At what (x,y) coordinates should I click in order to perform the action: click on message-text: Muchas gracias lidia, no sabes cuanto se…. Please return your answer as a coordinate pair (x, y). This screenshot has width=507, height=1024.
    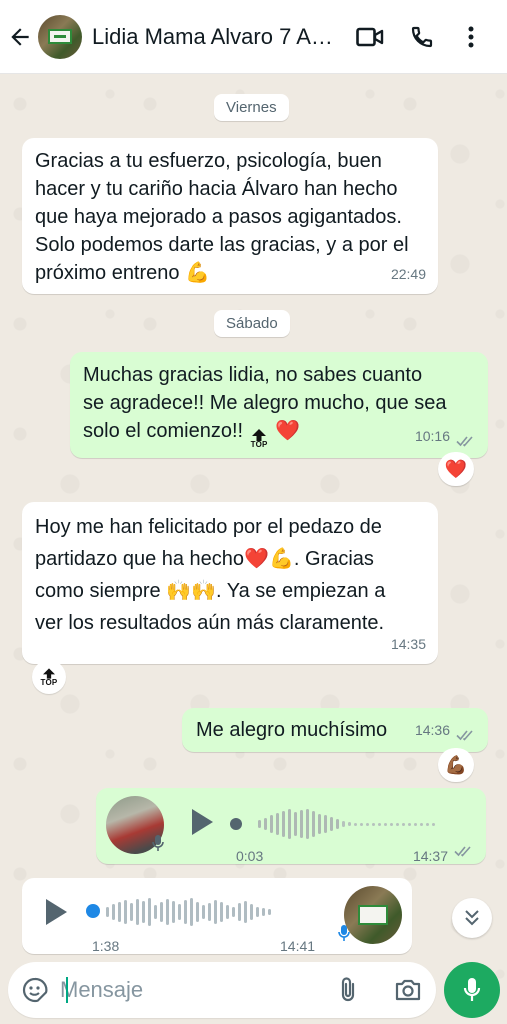
    Looking at the image, I should click on (265, 405).